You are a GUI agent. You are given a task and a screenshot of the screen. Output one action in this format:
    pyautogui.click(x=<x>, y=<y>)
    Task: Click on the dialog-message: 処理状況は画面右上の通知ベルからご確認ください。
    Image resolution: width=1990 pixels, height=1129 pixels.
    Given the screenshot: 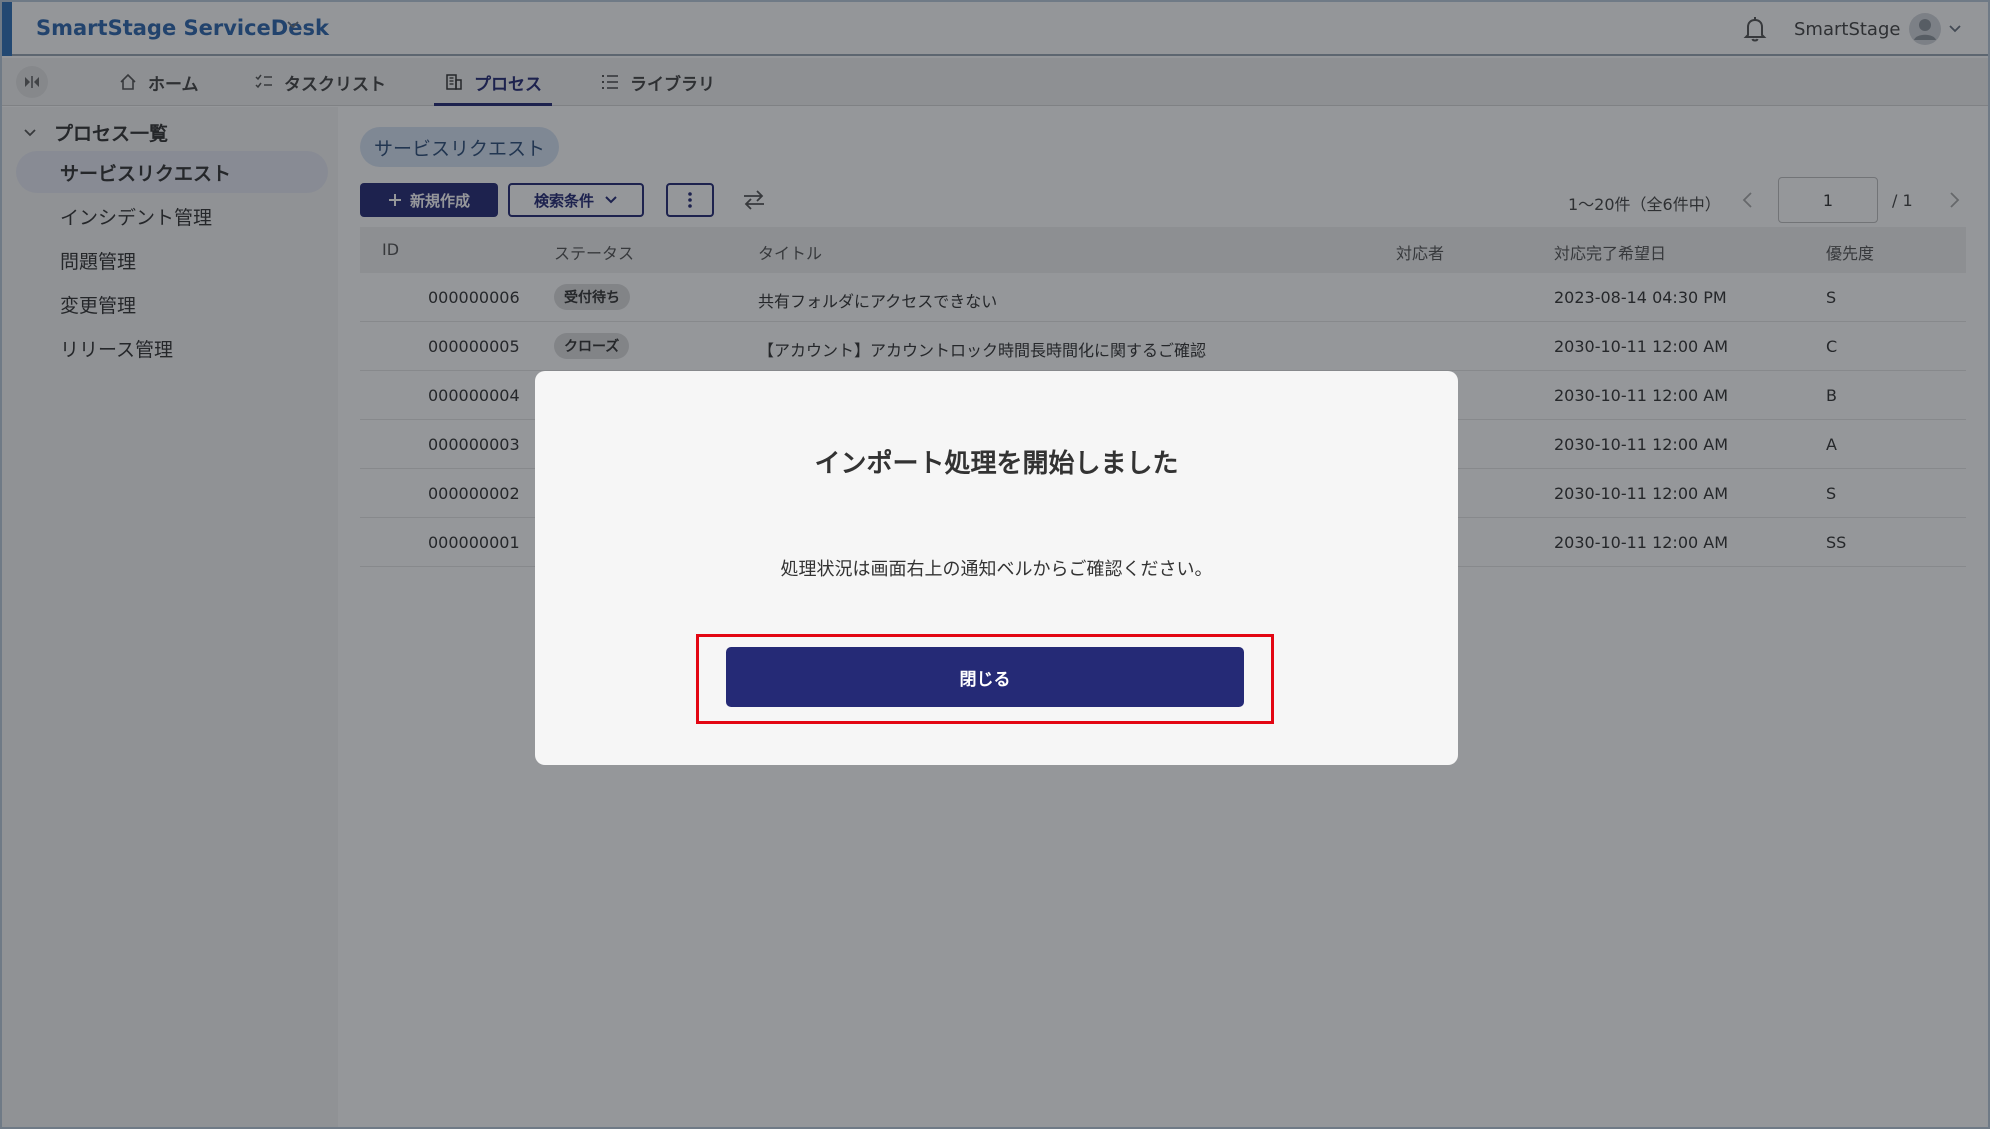 What is the action you would take?
    pyautogui.click(x=996, y=569)
    